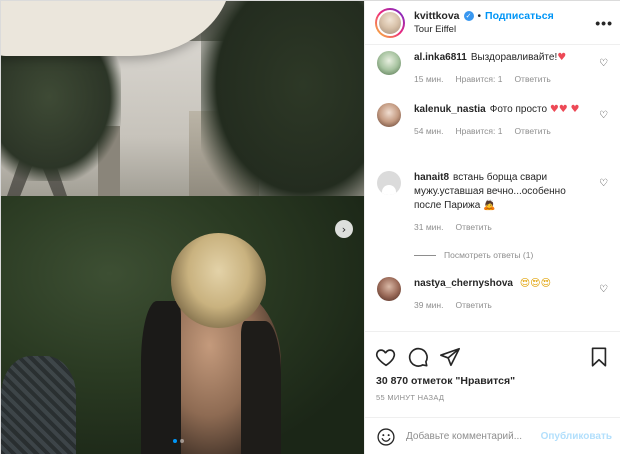  I want to click on view-replies-button: Посмотреть ответы (1), so click(473, 255).